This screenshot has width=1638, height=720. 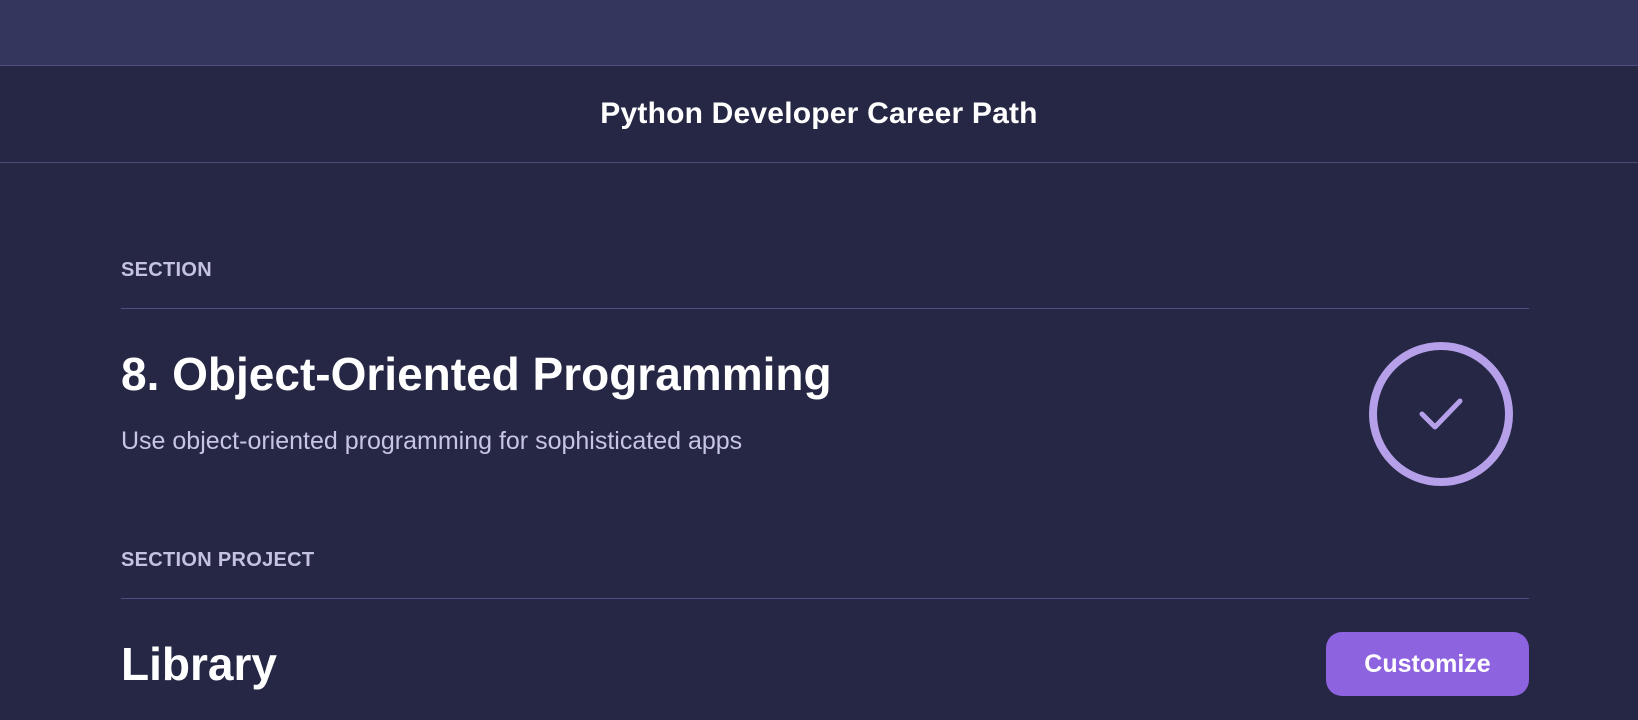 What do you see at coordinates (819, 33) in the screenshot?
I see `top-bar` at bounding box center [819, 33].